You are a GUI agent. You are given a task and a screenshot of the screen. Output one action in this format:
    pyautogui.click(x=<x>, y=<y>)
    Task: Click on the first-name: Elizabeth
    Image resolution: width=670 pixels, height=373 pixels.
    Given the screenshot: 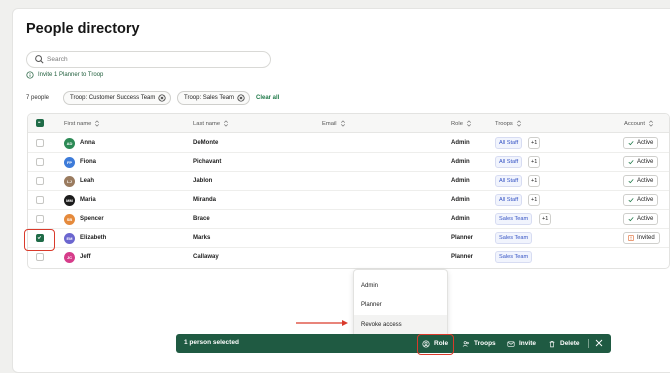 What is the action you would take?
    pyautogui.click(x=93, y=238)
    